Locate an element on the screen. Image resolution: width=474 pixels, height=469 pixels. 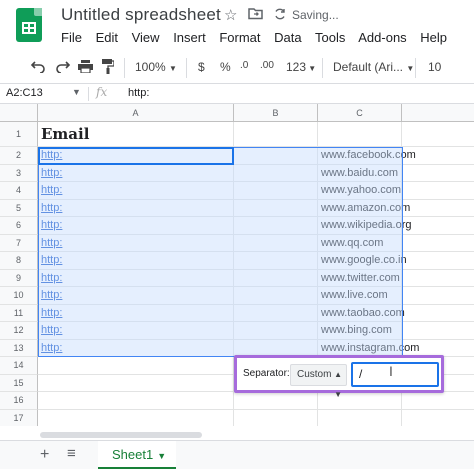
row-header: 10 is located at coordinates (19, 296).